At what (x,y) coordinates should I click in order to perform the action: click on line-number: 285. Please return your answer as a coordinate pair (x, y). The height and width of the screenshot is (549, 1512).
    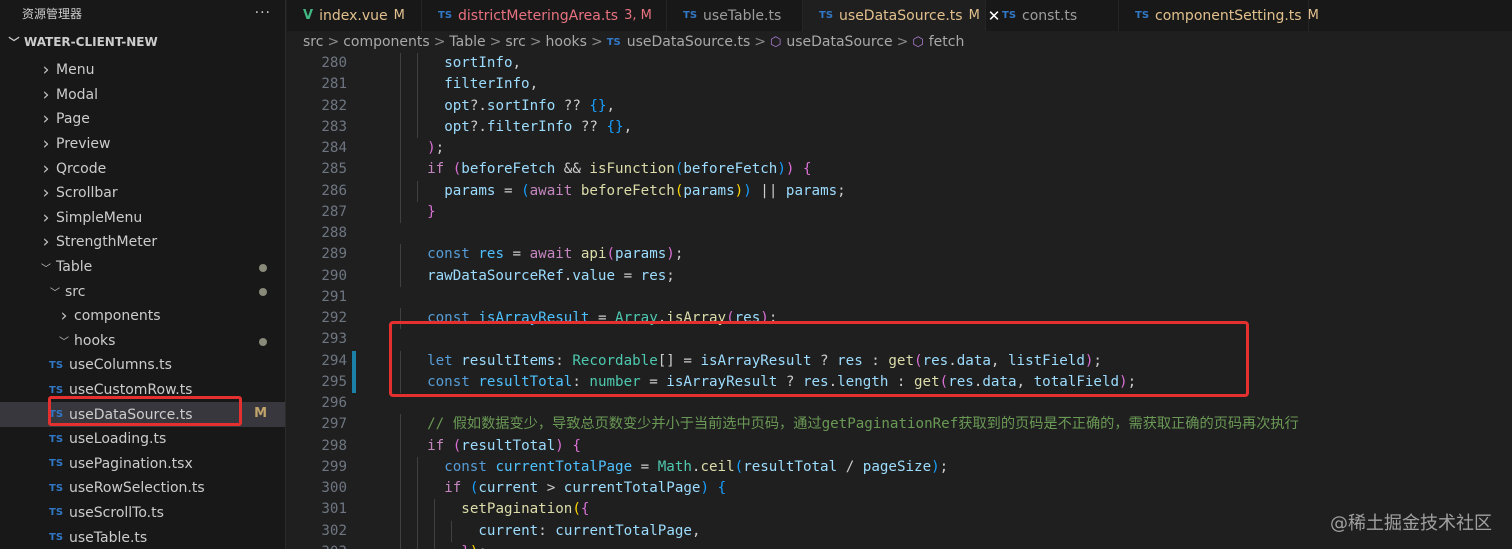
    Looking at the image, I should click on (334, 169).